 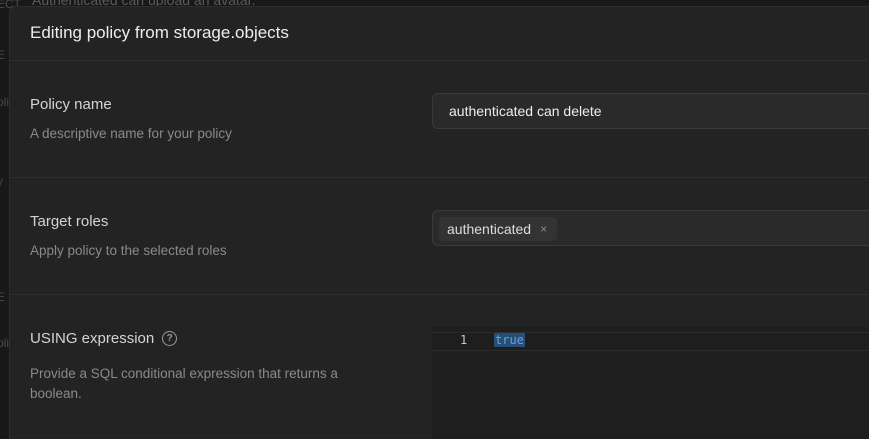 I want to click on role-chip-label: authenticated, so click(x=489, y=229).